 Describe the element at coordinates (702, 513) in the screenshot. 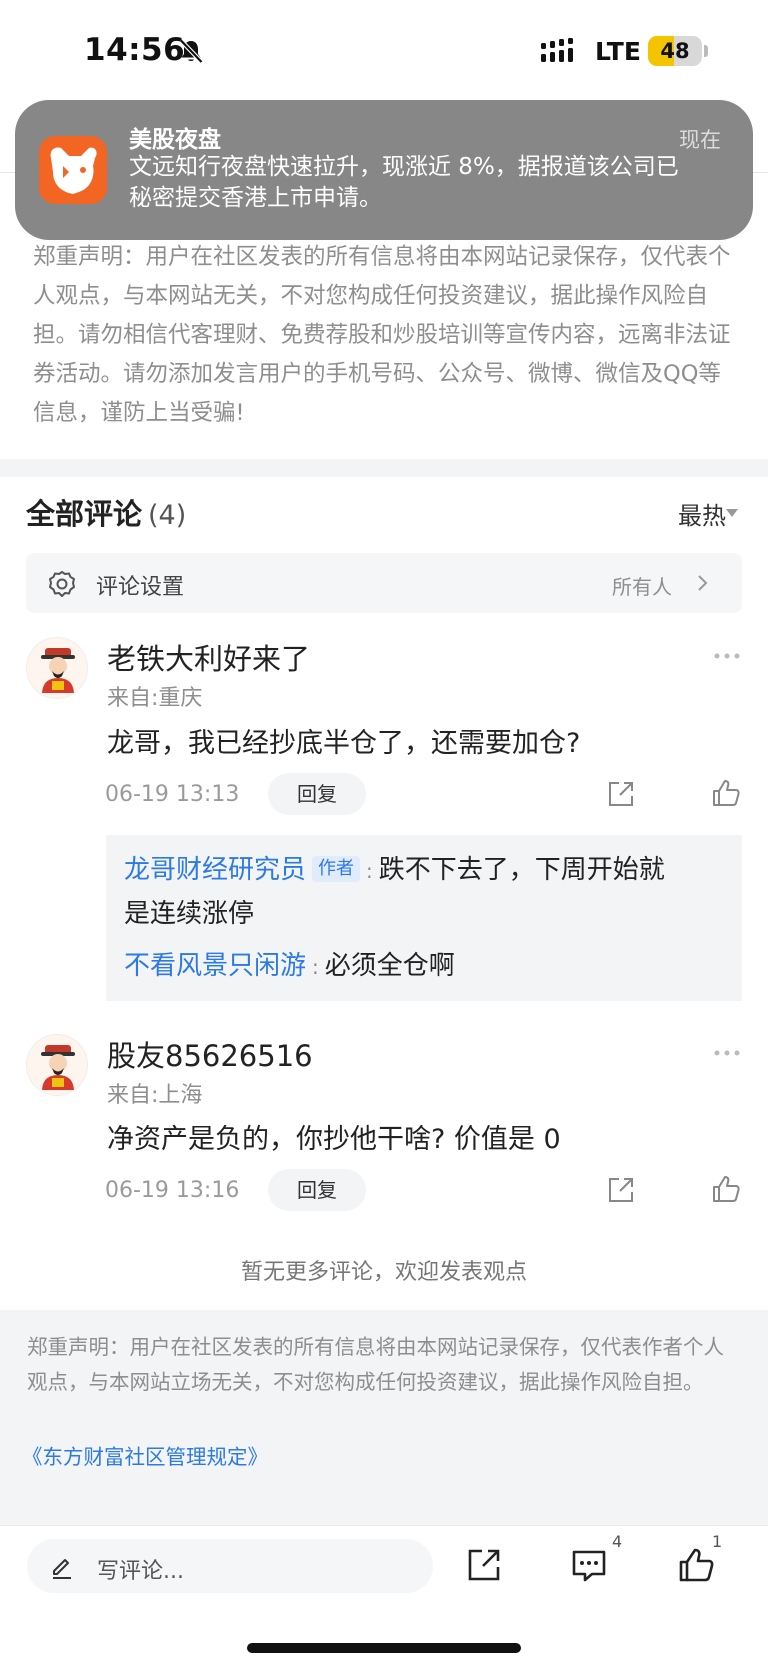

I see `sort-dropdown: 最热` at that location.